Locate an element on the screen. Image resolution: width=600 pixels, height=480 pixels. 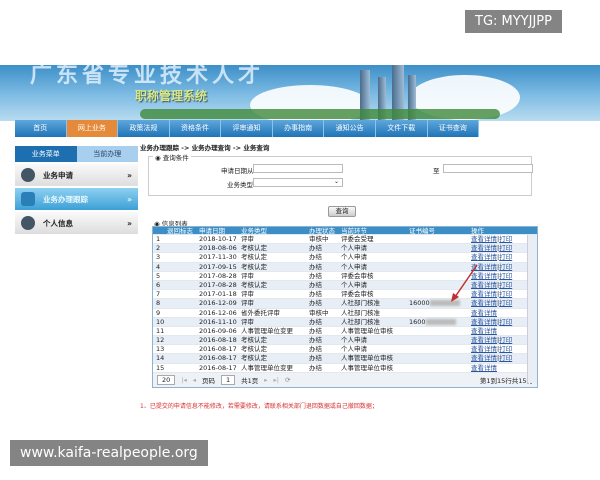
cell: 2016-08-18 is located at coordinates (218, 340).